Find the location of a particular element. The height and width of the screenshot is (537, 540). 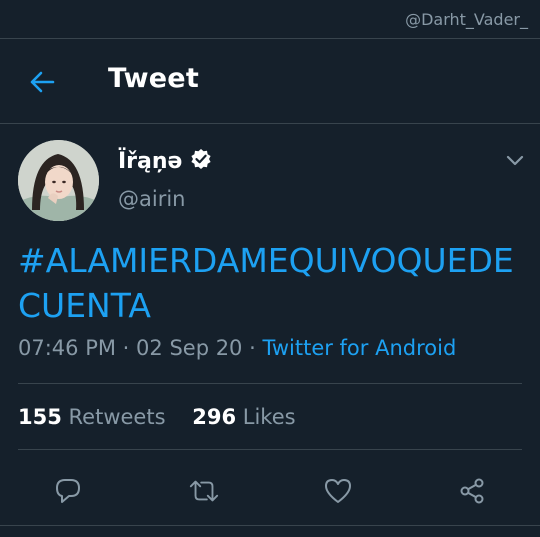

tweet-date: 02 Sep 20 is located at coordinates (189, 348).